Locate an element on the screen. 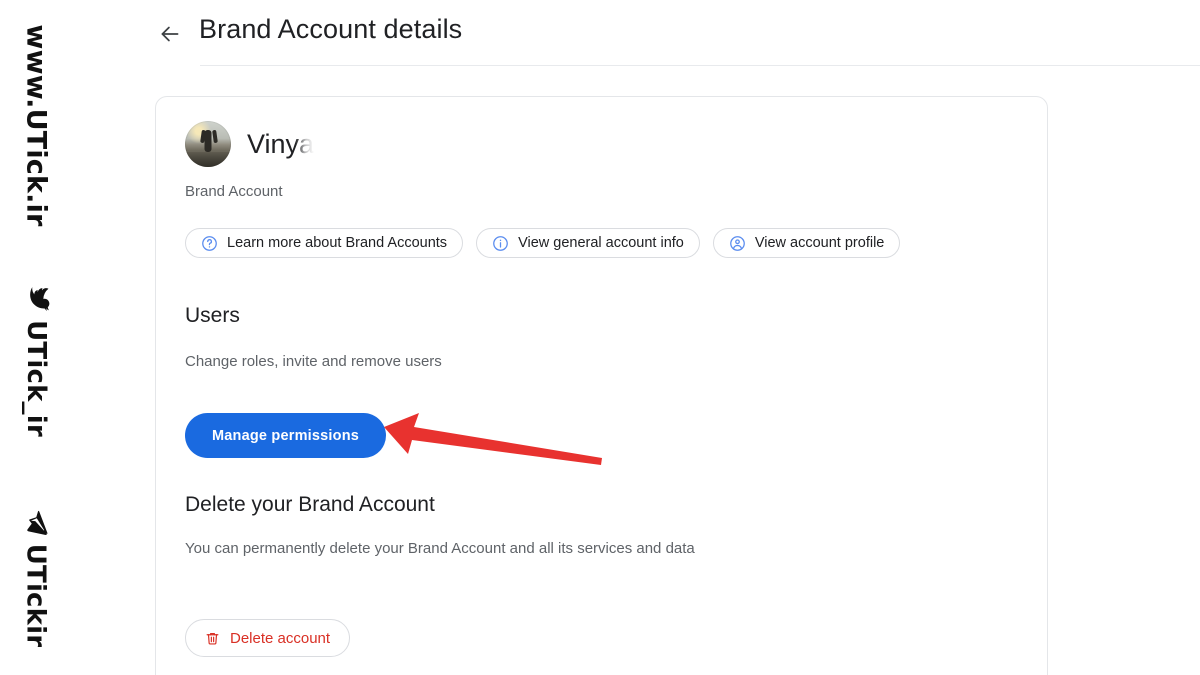  view-general-account-info-chip: View general account info is located at coordinates (588, 243).